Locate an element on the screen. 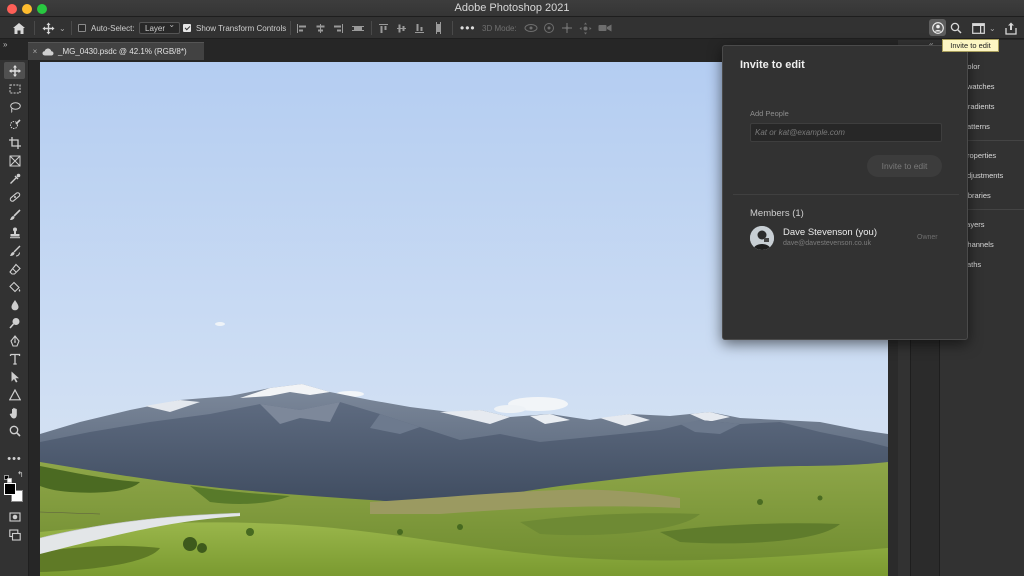  3d-roll-icon is located at coordinates (549, 28).